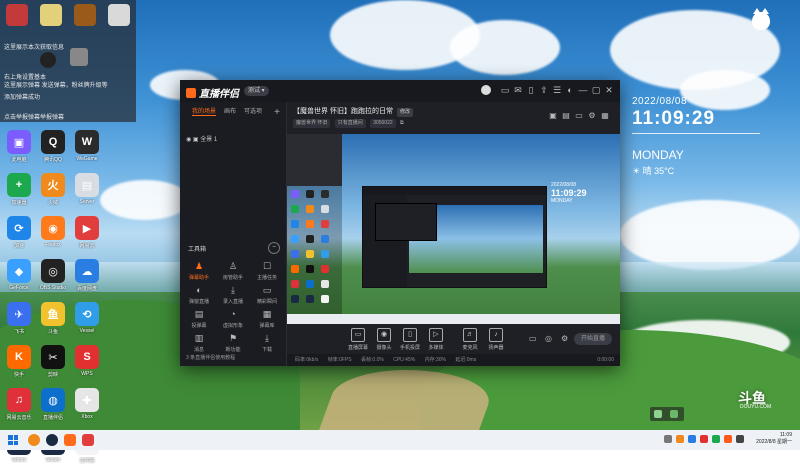  Describe the element at coordinates (19, 146) in the screenshot. I see `desktop-icon: ▣ 此电脑` at that location.